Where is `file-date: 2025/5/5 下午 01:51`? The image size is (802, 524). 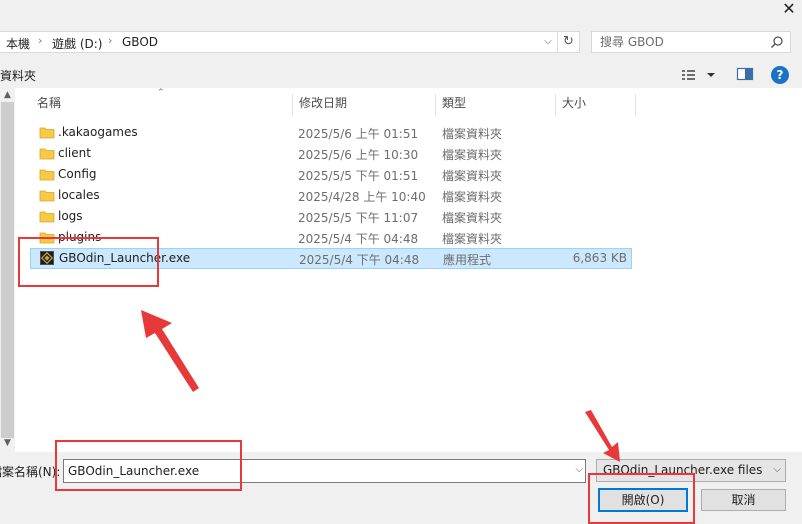
file-date: 2025/5/5 下午 01:51 is located at coordinates (358, 176).